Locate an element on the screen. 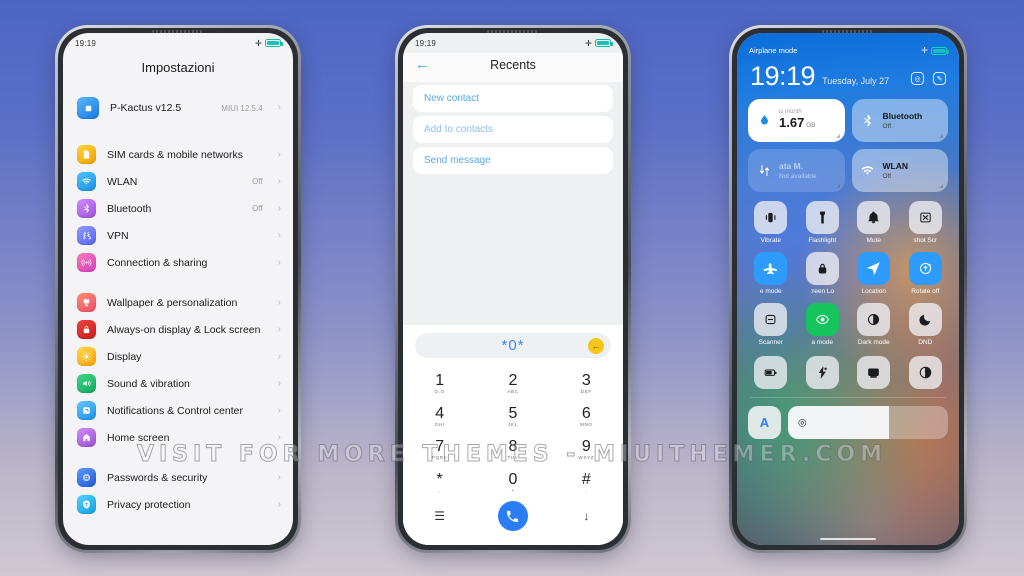 The image size is (1024, 576). toggle-cell: Vibrate is located at coordinates (771, 223).